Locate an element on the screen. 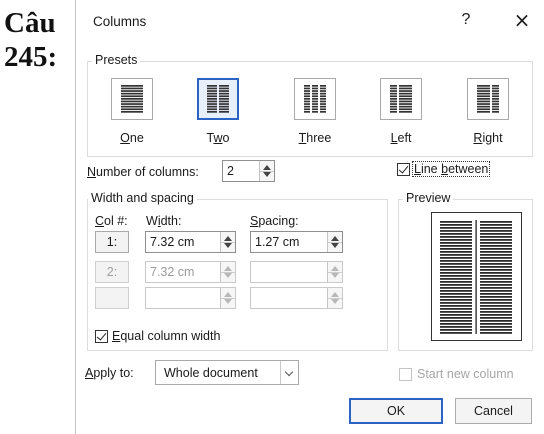 This screenshot has width=544, height=434. help-button: ? is located at coordinates (466, 20).